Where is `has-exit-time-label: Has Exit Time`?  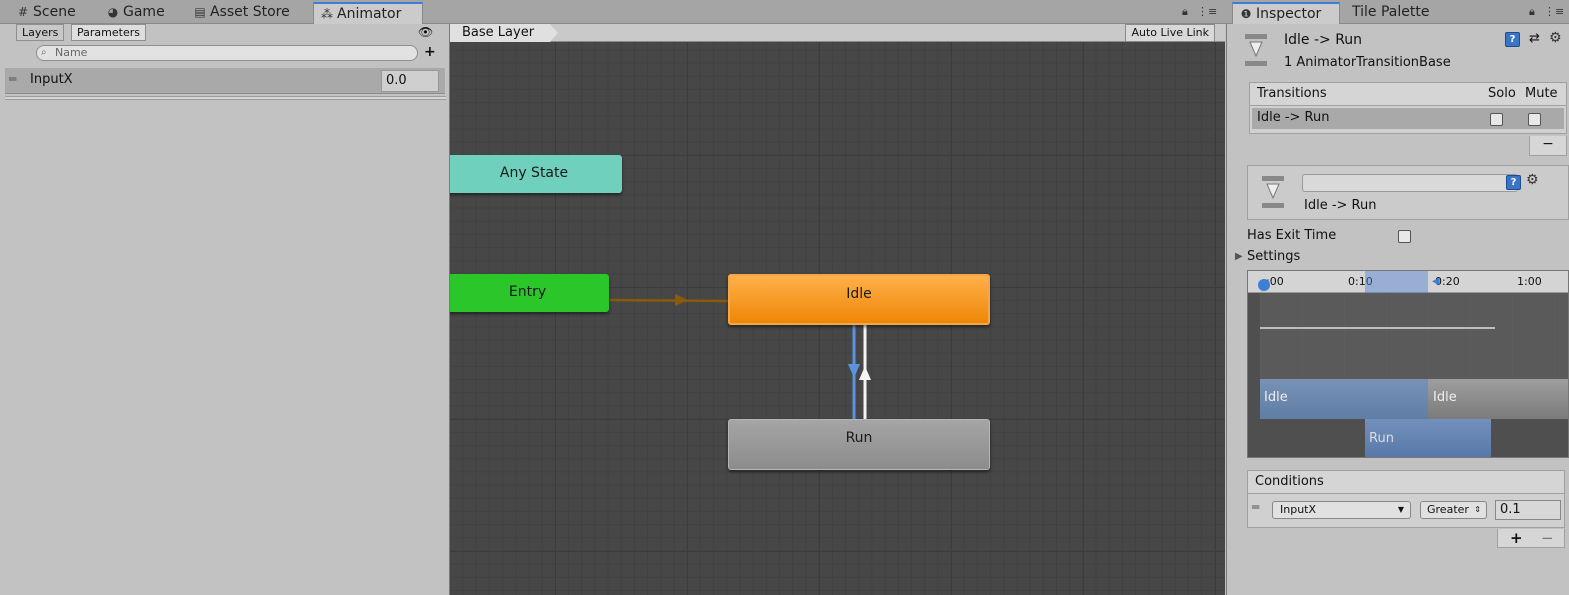 has-exit-time-label: Has Exit Time is located at coordinates (1292, 235).